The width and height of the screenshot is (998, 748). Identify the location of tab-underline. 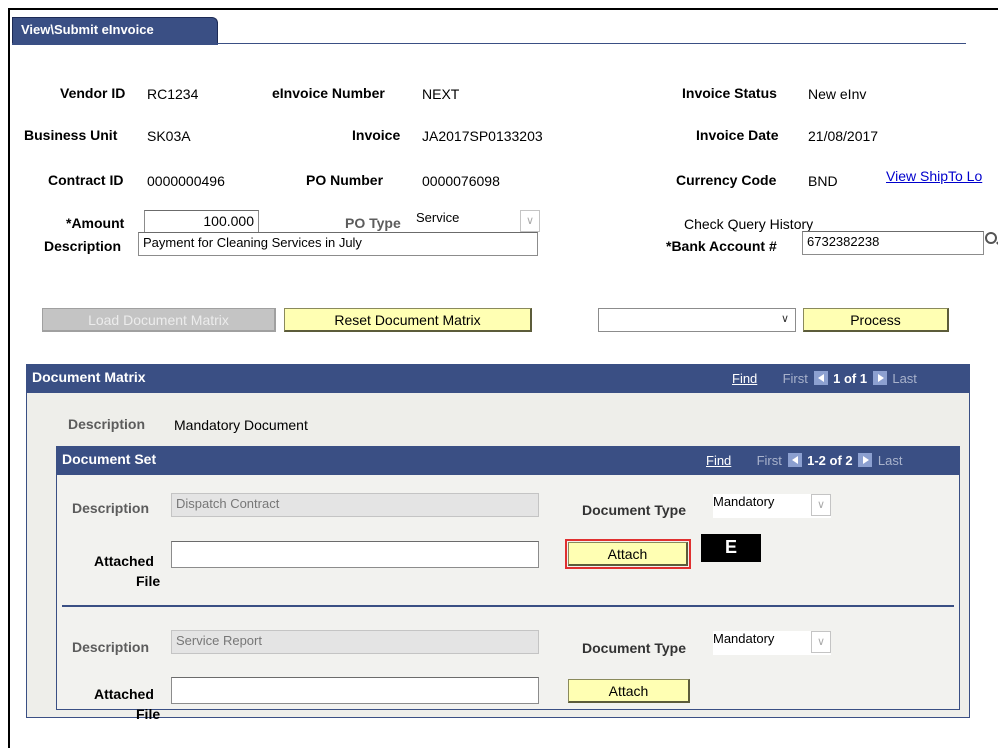
(115, 44).